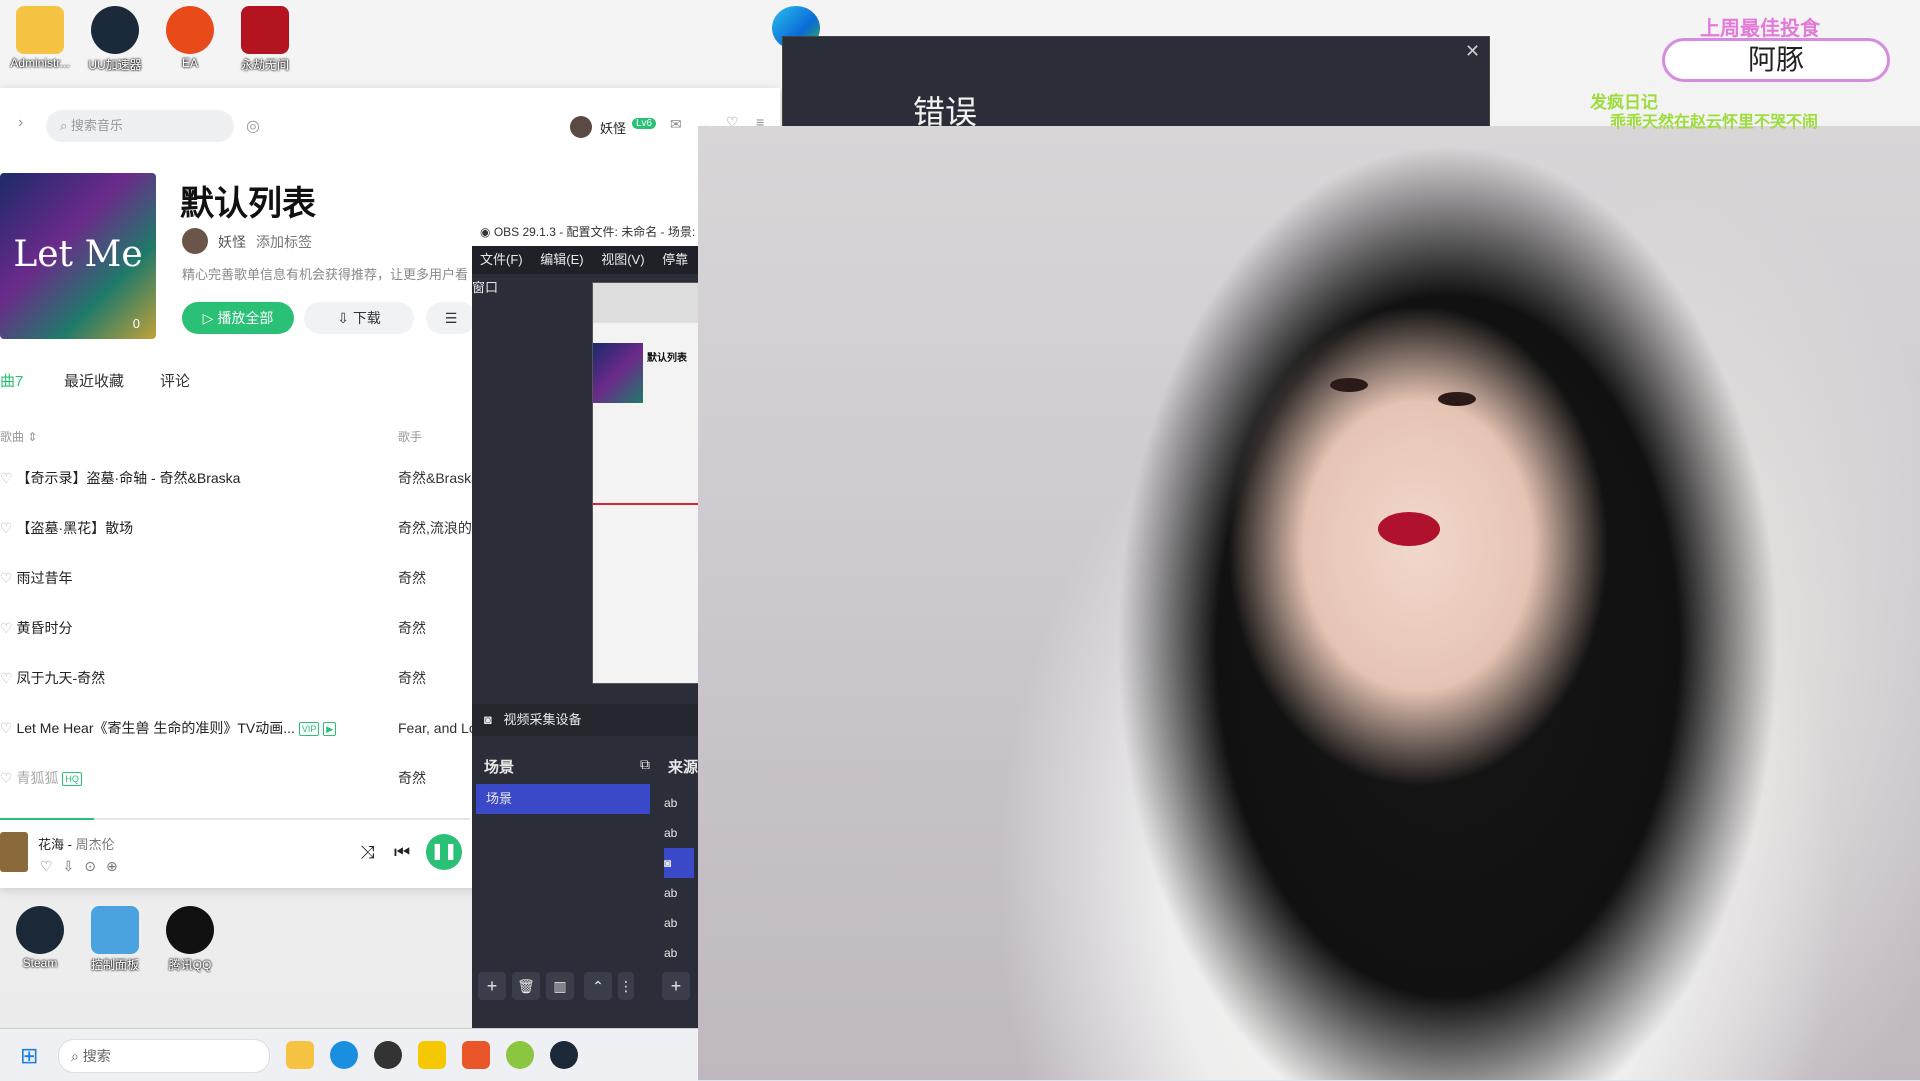 The image size is (1920, 1081). I want to click on close-icon: ✕, so click(1472, 51).